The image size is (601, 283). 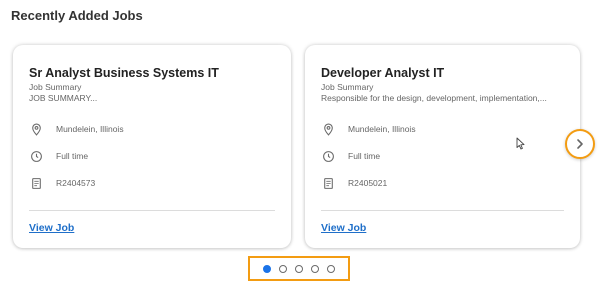 What do you see at coordinates (520, 143) in the screenshot?
I see `mouse-cursor-icon` at bounding box center [520, 143].